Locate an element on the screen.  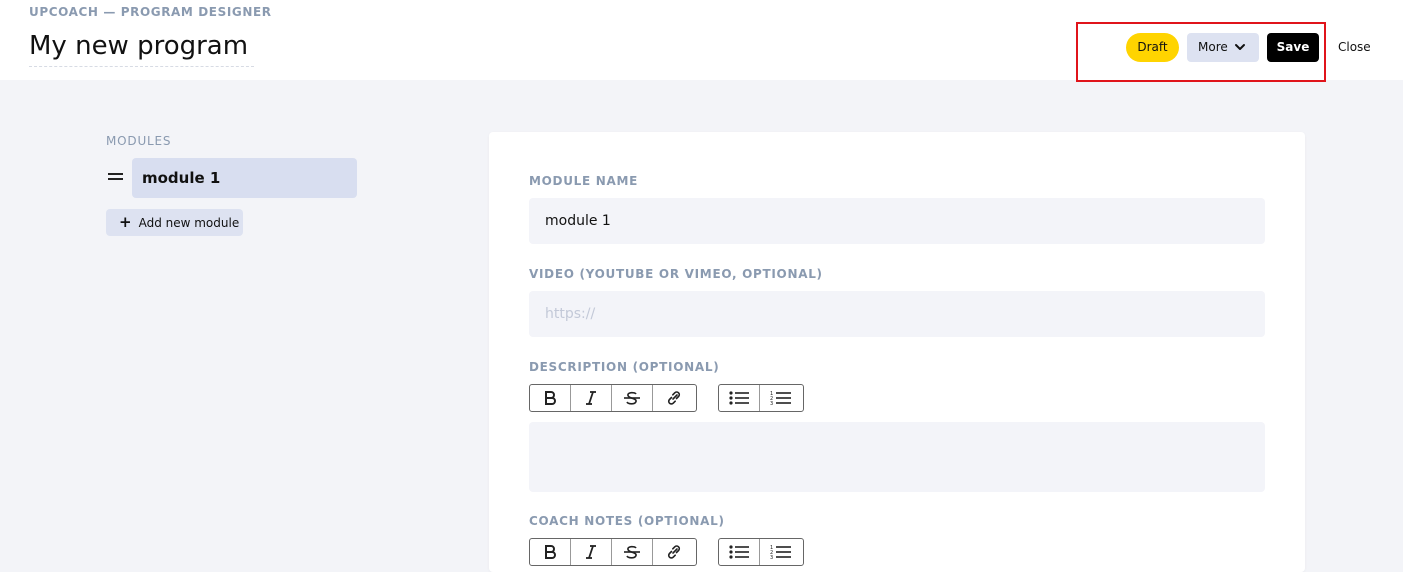
more-button-label: More is located at coordinates (1213, 47).